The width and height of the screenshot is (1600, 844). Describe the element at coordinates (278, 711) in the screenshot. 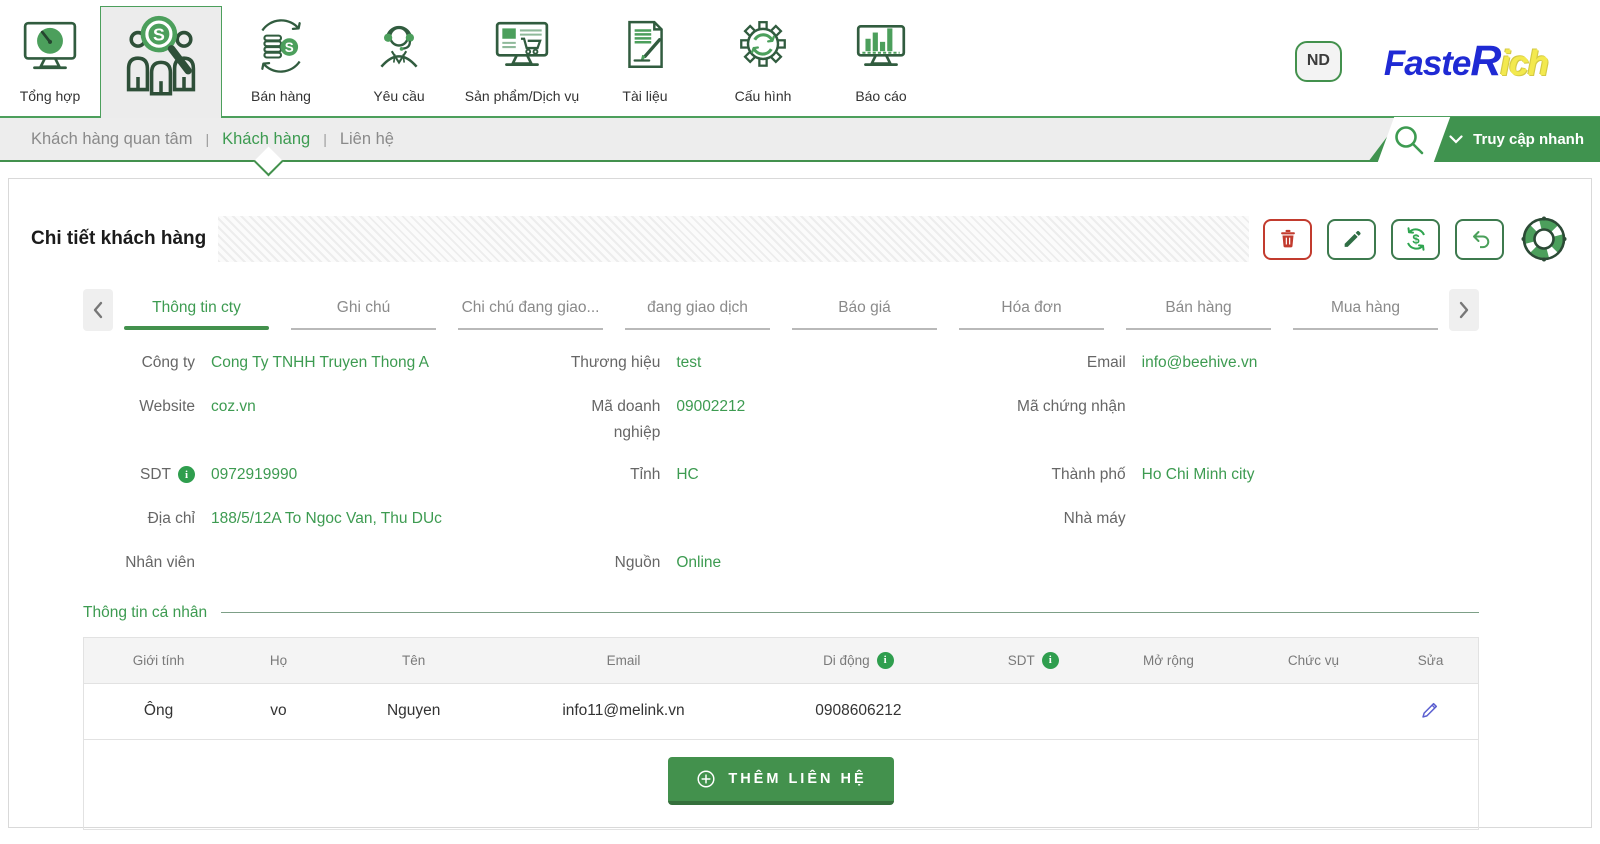

I see `cell-last-name: vo` at that location.